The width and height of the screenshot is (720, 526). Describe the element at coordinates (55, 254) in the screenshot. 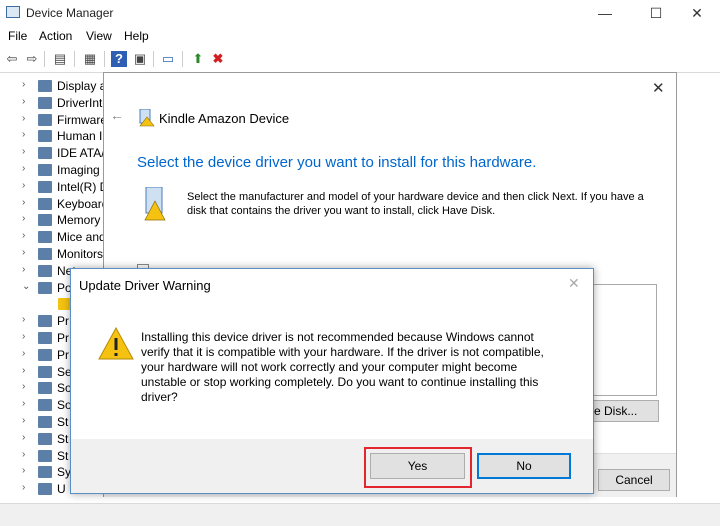

I see `tree-item: › Monitors` at that location.